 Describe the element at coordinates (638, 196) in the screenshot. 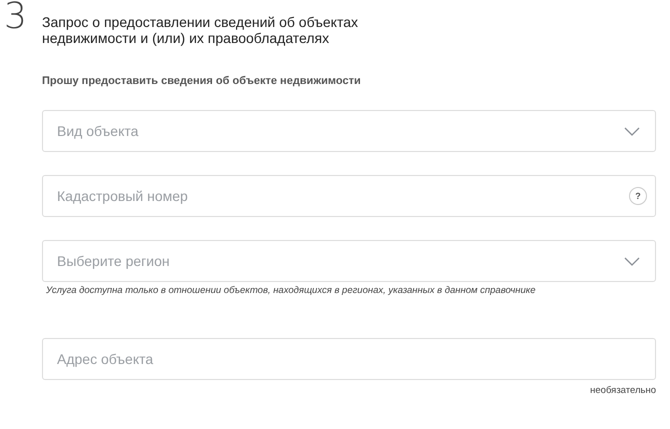

I see `help-button: ?` at that location.